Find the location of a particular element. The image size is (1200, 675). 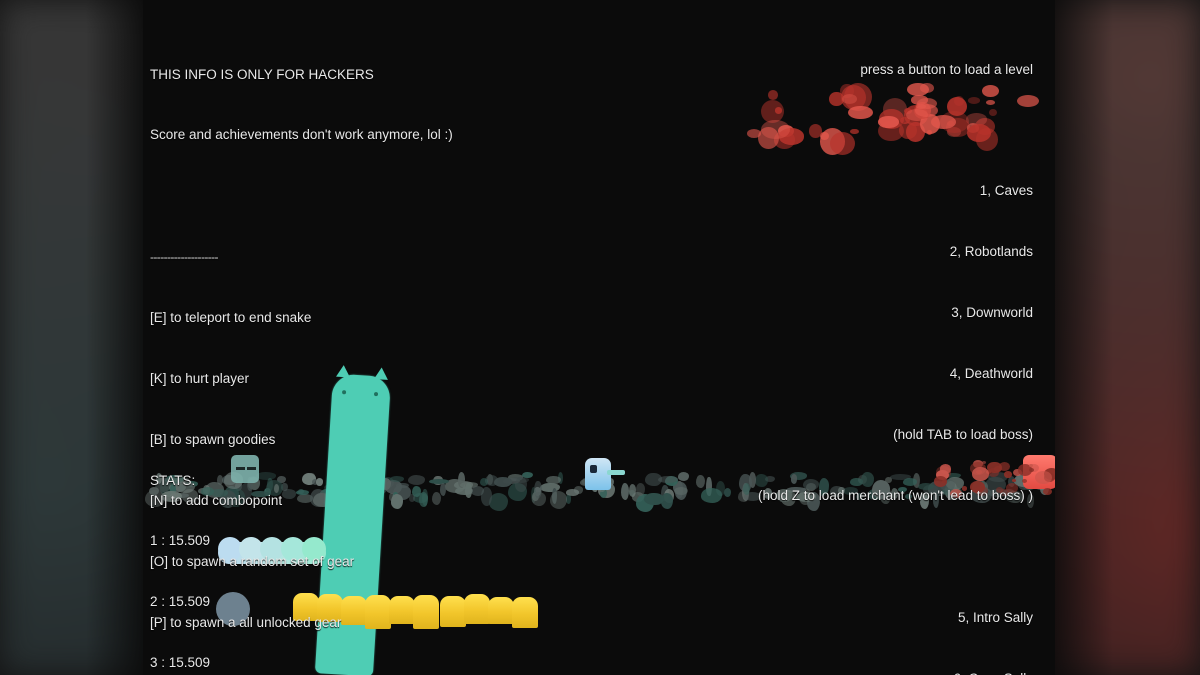

stats-header: STATS: is located at coordinates (173, 480).